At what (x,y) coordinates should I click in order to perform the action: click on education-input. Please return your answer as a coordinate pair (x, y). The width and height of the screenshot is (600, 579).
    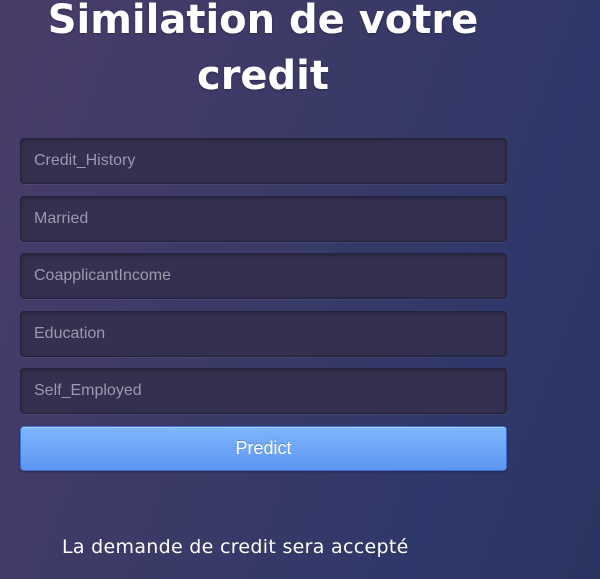
    Looking at the image, I should click on (263, 333).